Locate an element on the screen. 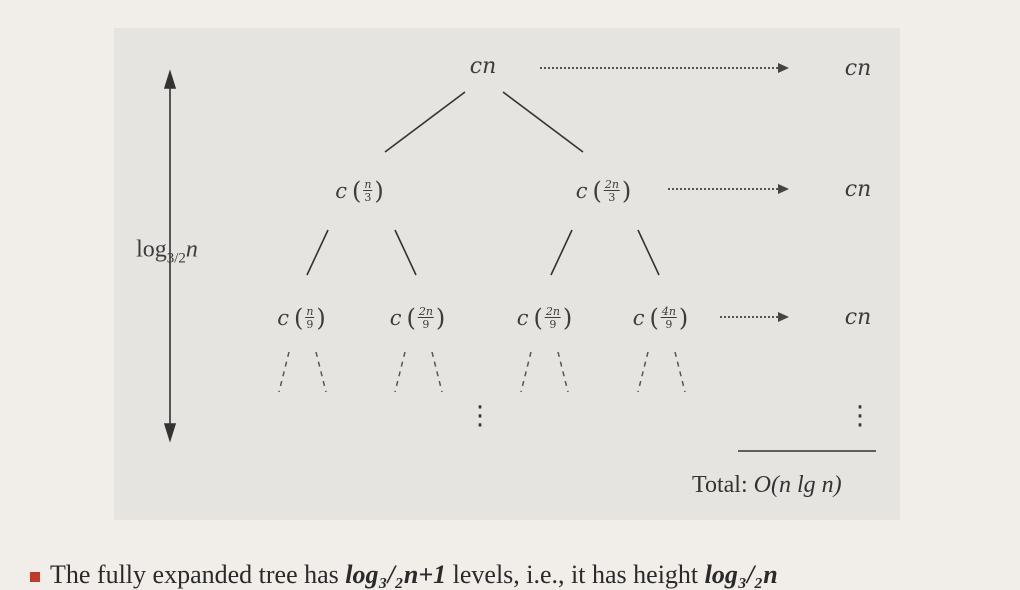 This screenshot has width=1020, height=590. edge-l1a-left is located at coordinates (317, 252).